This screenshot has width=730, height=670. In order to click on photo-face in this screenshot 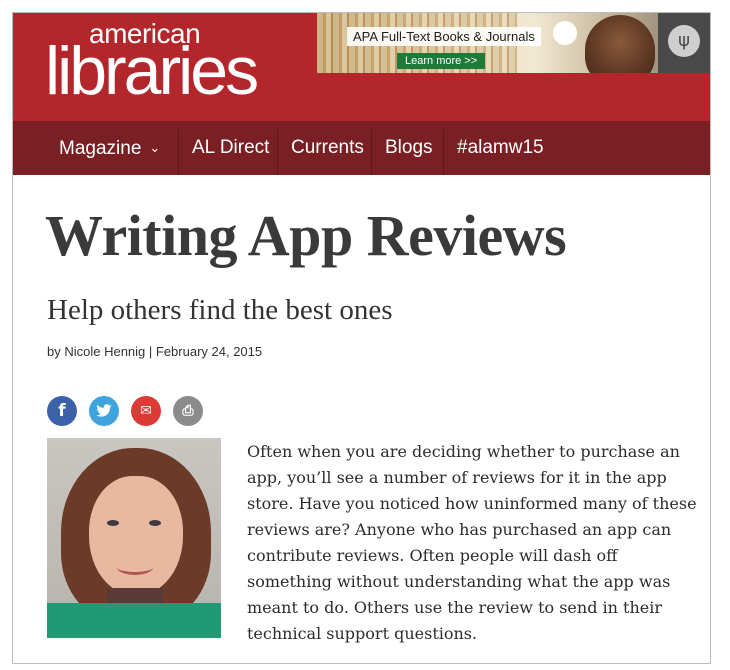, I will do `click(136, 536)`.